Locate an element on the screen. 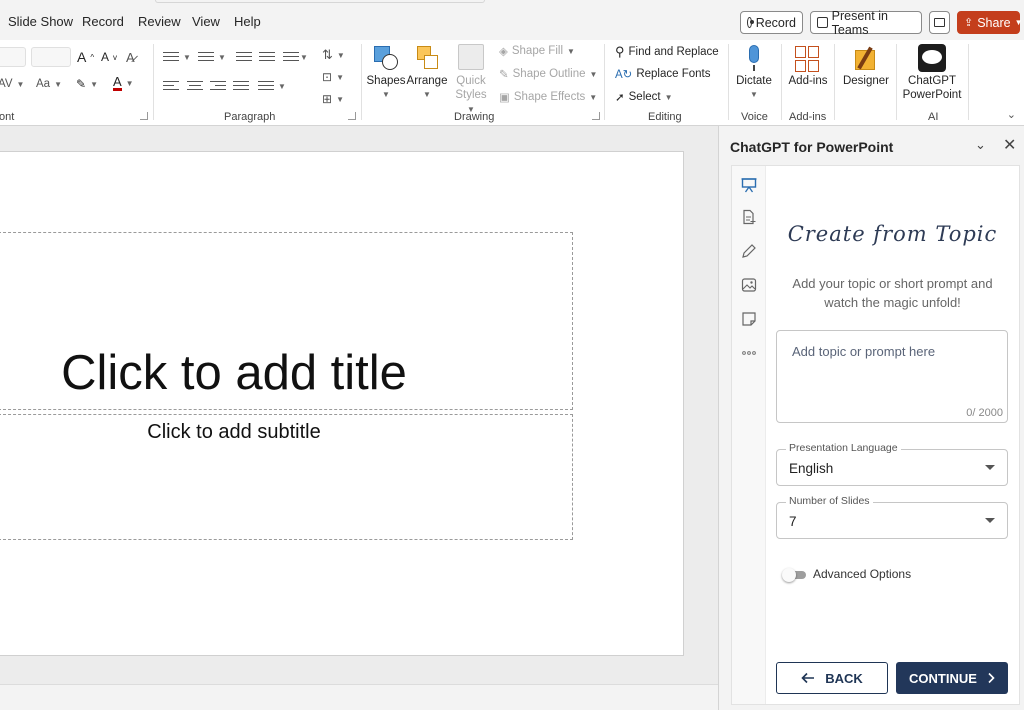 The height and width of the screenshot is (710, 1024). font-color-icon: A is located at coordinates (117, 82).